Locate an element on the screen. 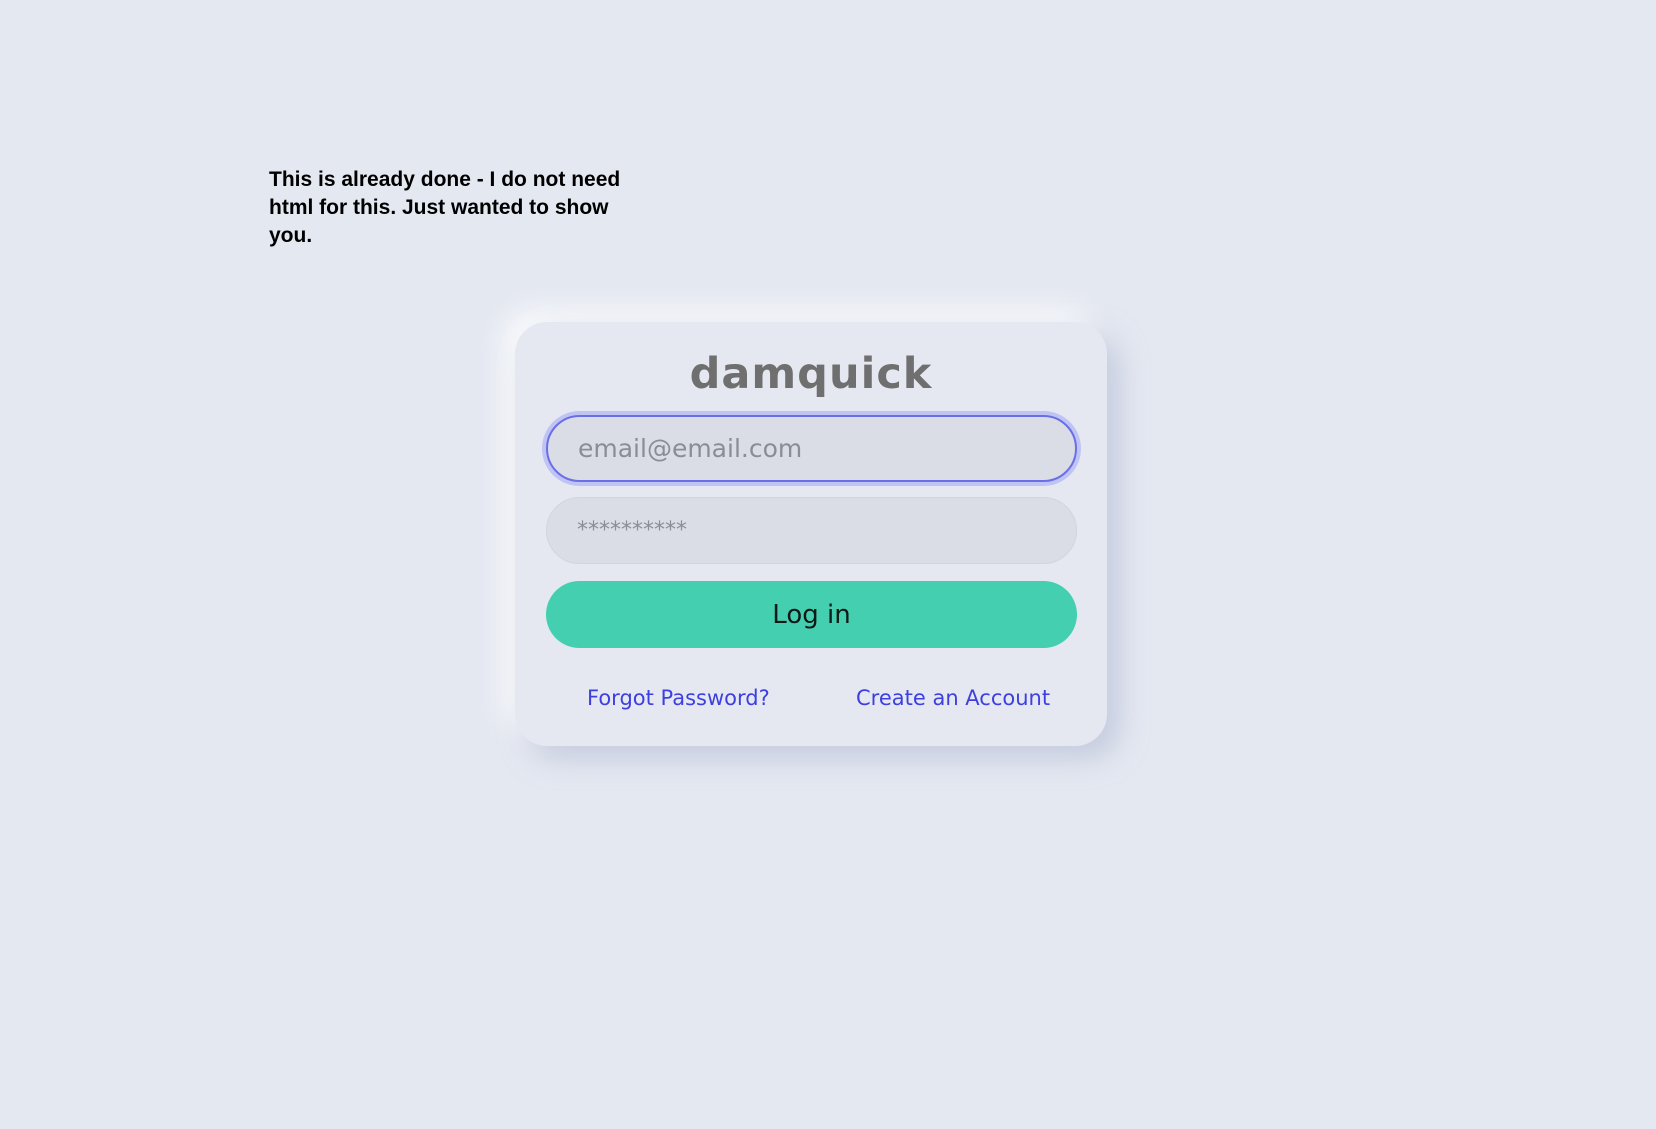  password-input is located at coordinates (811, 530).